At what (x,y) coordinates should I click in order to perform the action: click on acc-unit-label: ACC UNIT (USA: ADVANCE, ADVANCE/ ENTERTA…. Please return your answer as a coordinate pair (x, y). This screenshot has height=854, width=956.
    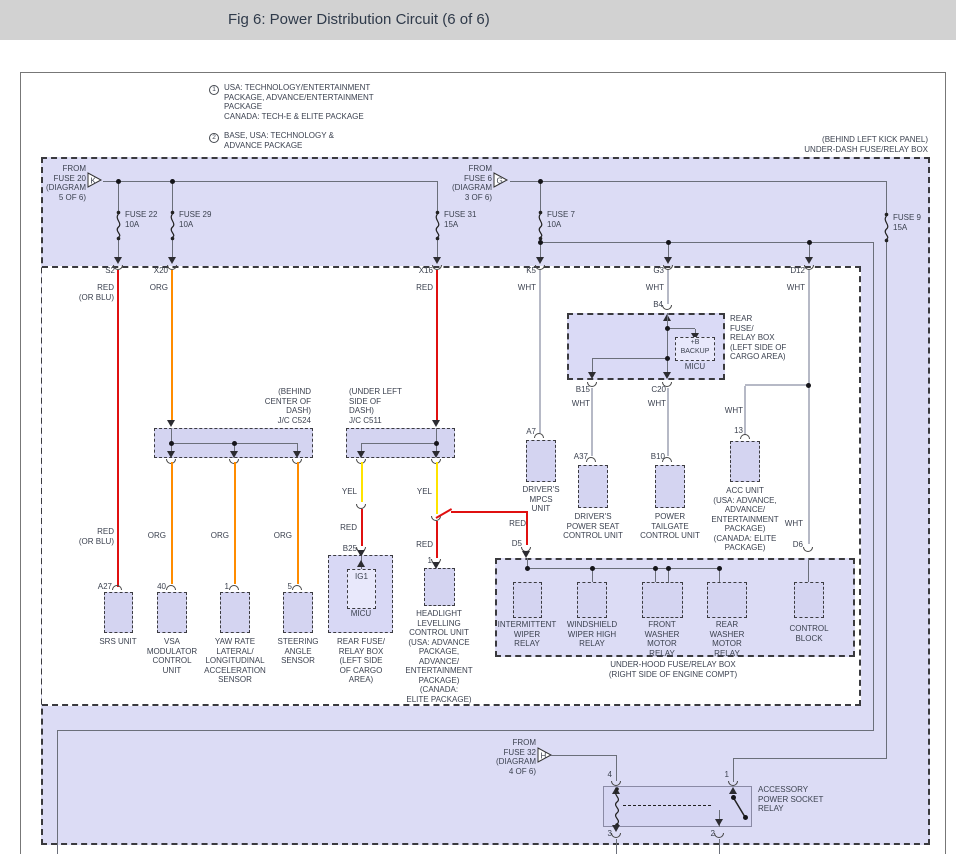
    Looking at the image, I should click on (745, 519).